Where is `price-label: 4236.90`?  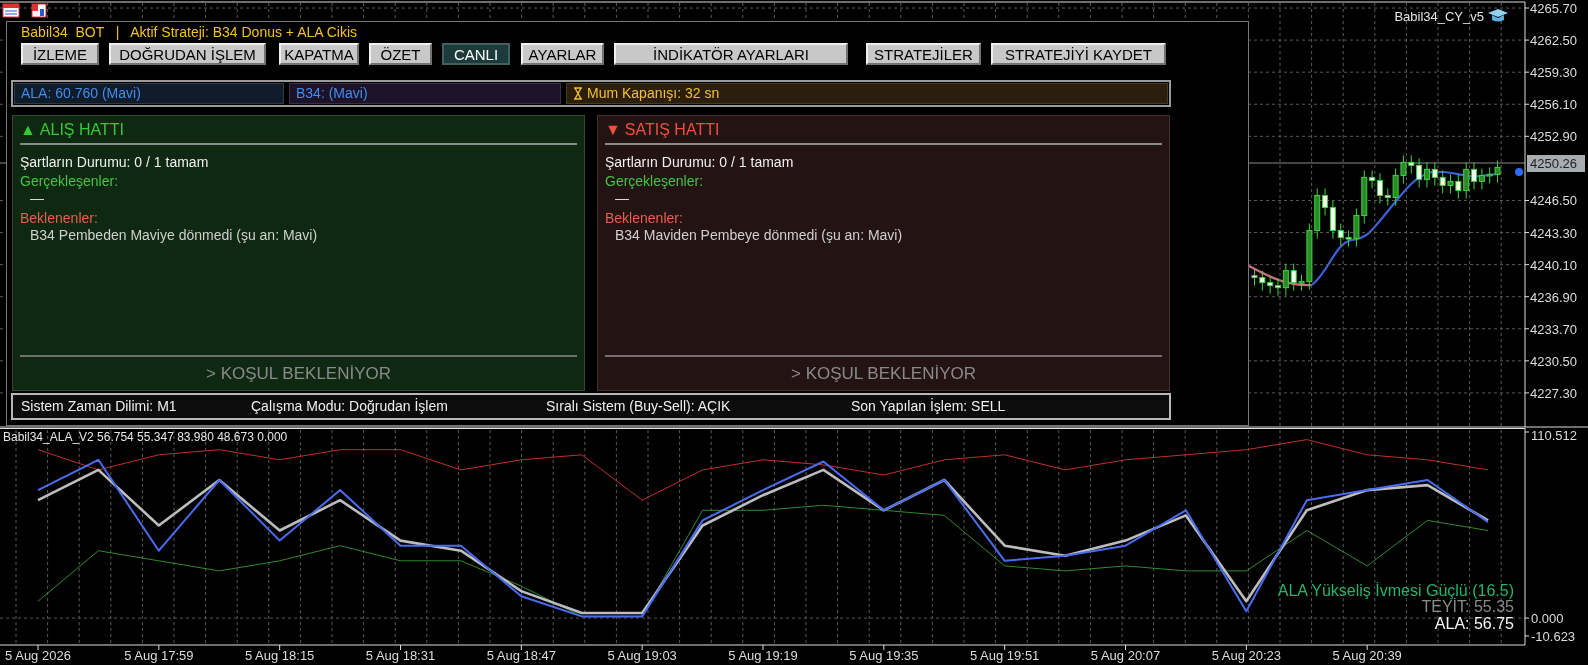
price-label: 4236.90 is located at coordinates (1553, 297).